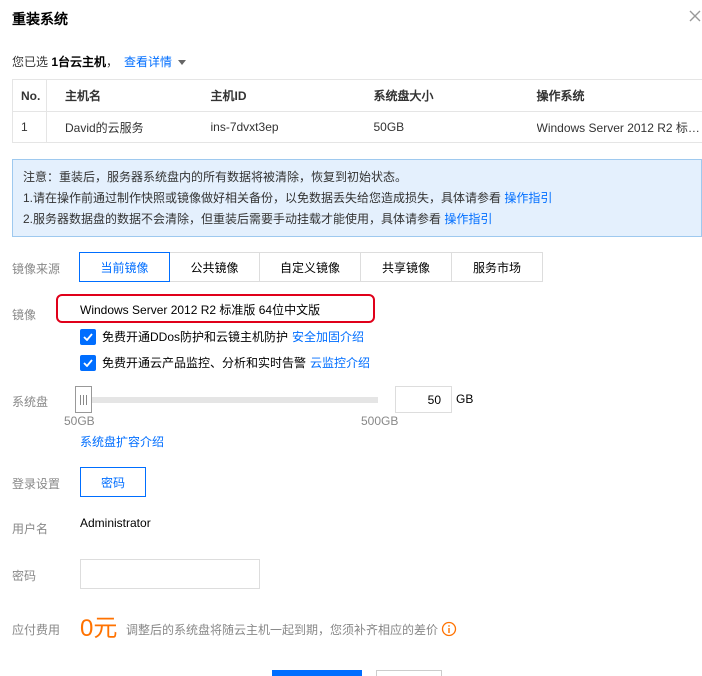 This screenshot has width=702, height=676. What do you see at coordinates (112, 62) in the screenshot?
I see `selection-suffix: ，` at bounding box center [112, 62].